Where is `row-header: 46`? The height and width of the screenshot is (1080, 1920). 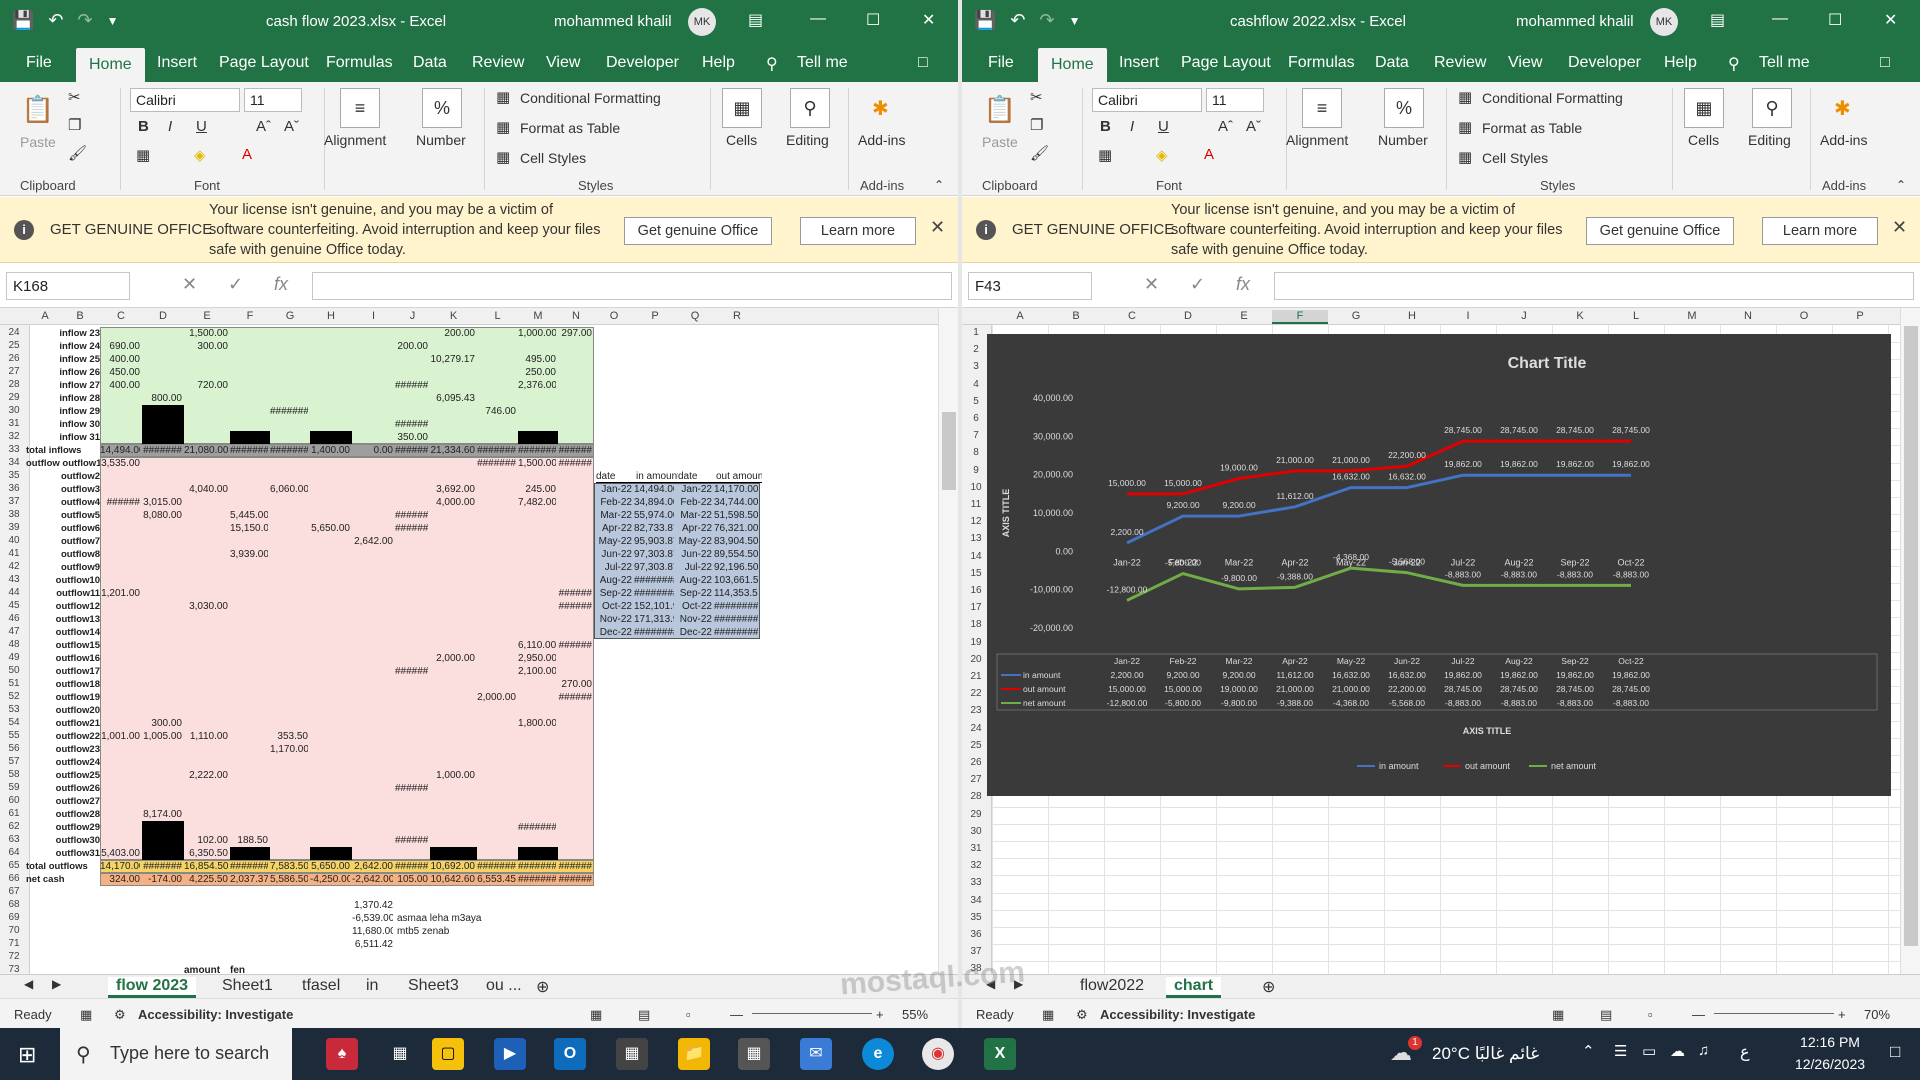
row-header: 46 is located at coordinates (14, 618).